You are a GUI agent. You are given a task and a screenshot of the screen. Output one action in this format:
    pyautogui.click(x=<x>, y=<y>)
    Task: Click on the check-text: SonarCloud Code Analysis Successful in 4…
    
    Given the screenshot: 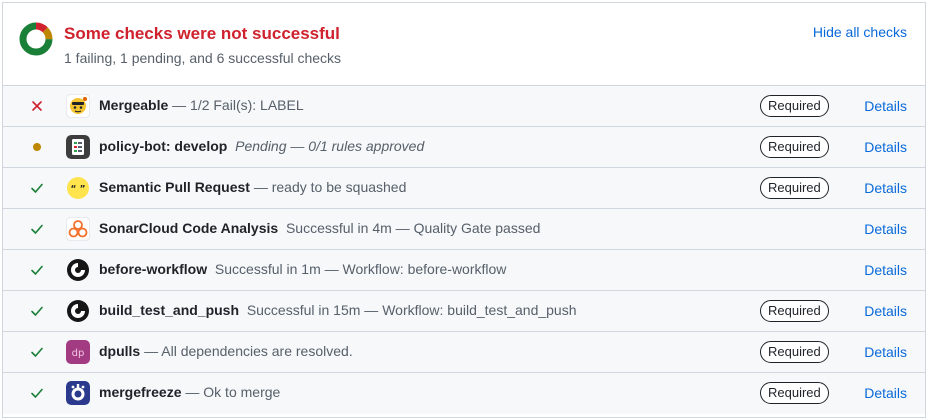 What is the action you would take?
    pyautogui.click(x=319, y=228)
    